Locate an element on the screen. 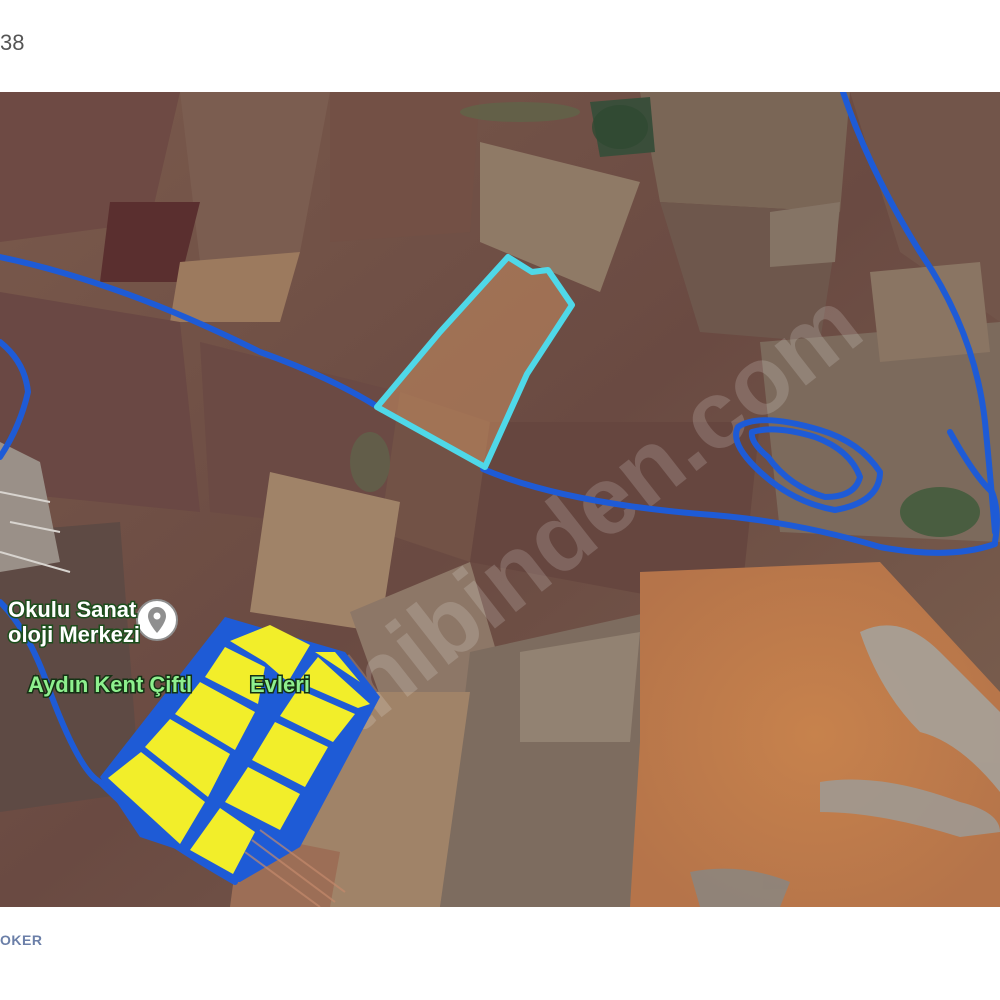  place-label: Aydın Kent Çiftl is located at coordinates (110, 684).